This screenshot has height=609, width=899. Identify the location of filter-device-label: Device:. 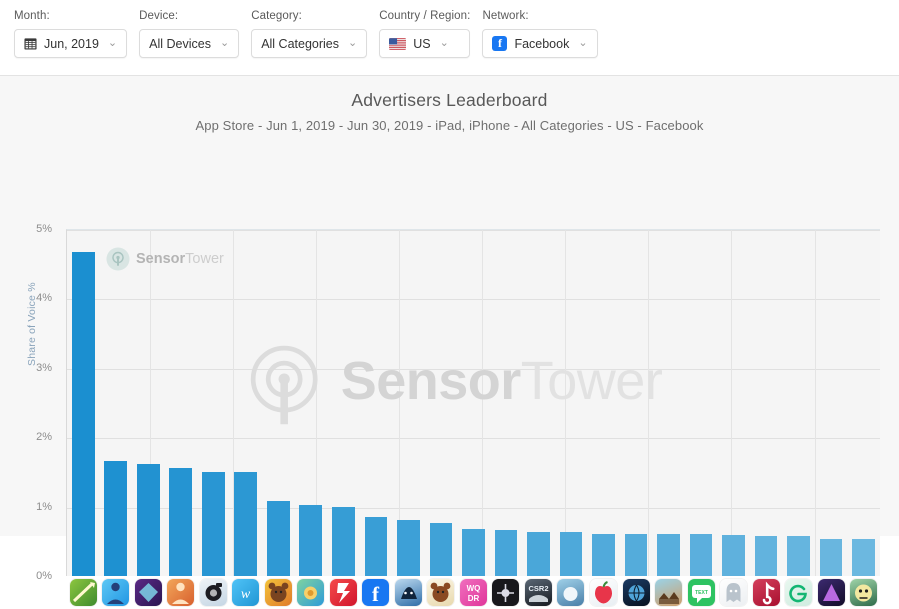
(159, 16).